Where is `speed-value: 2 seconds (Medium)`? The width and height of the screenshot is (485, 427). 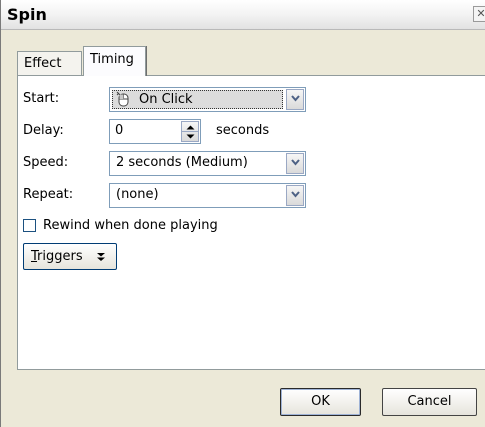
speed-value: 2 seconds (Medium) is located at coordinates (182, 162).